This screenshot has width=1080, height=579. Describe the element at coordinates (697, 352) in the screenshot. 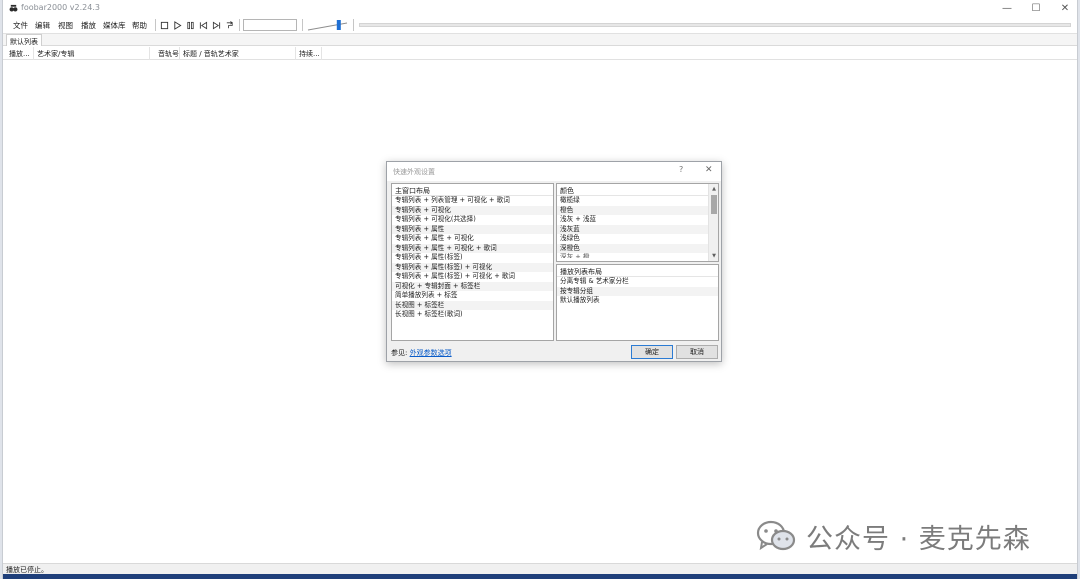

I see `cancel-button: 取消` at that location.